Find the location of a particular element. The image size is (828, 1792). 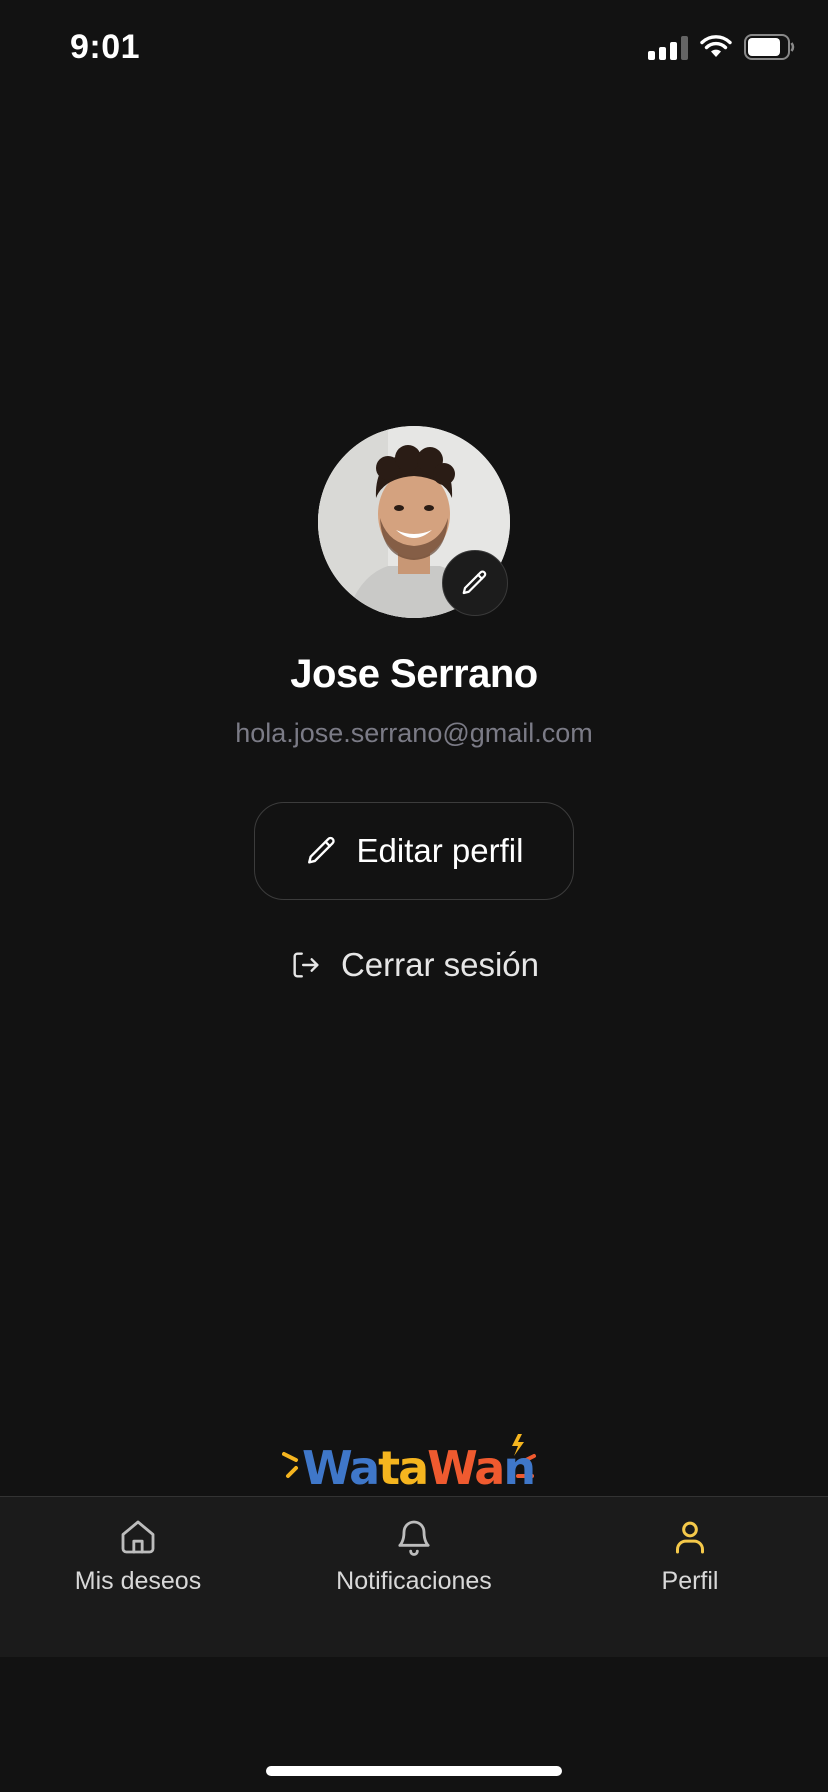

cellular-signal-icon is located at coordinates (668, 47).